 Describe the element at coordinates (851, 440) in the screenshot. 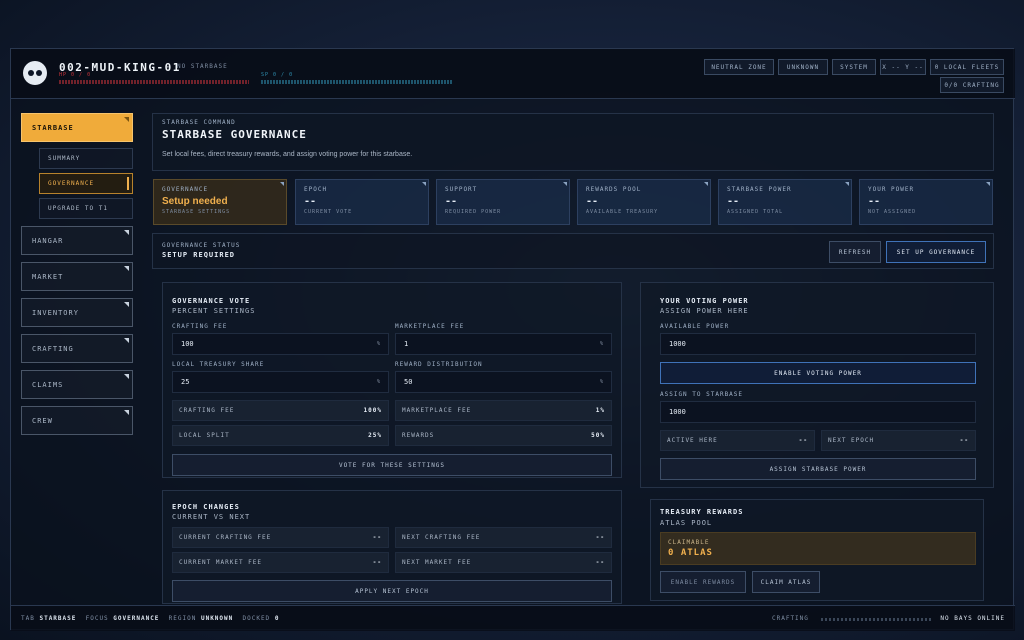

I see `kv-key: NEXT EPOCH` at that location.